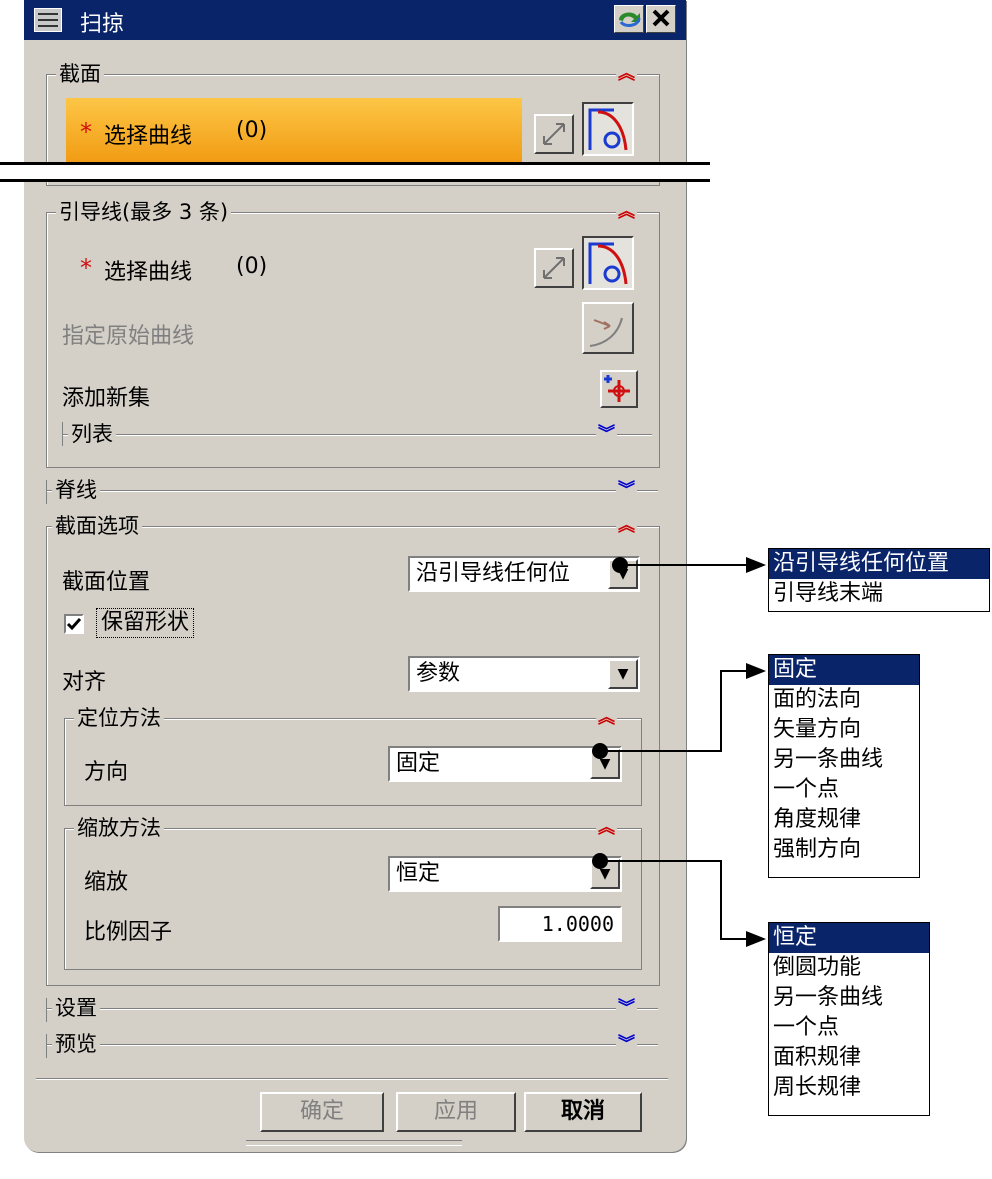 The height and width of the screenshot is (1179, 992). I want to click on section-position-dropdown: 沿引导线任何位, so click(524, 574).